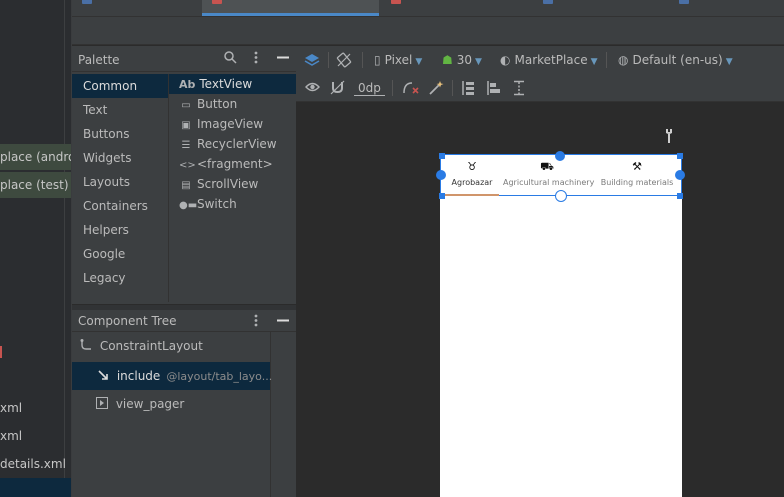 This screenshot has height=497, width=784. What do you see at coordinates (472, 175) in the screenshot?
I see `preview-tab: ♉ Agrobazar` at bounding box center [472, 175].